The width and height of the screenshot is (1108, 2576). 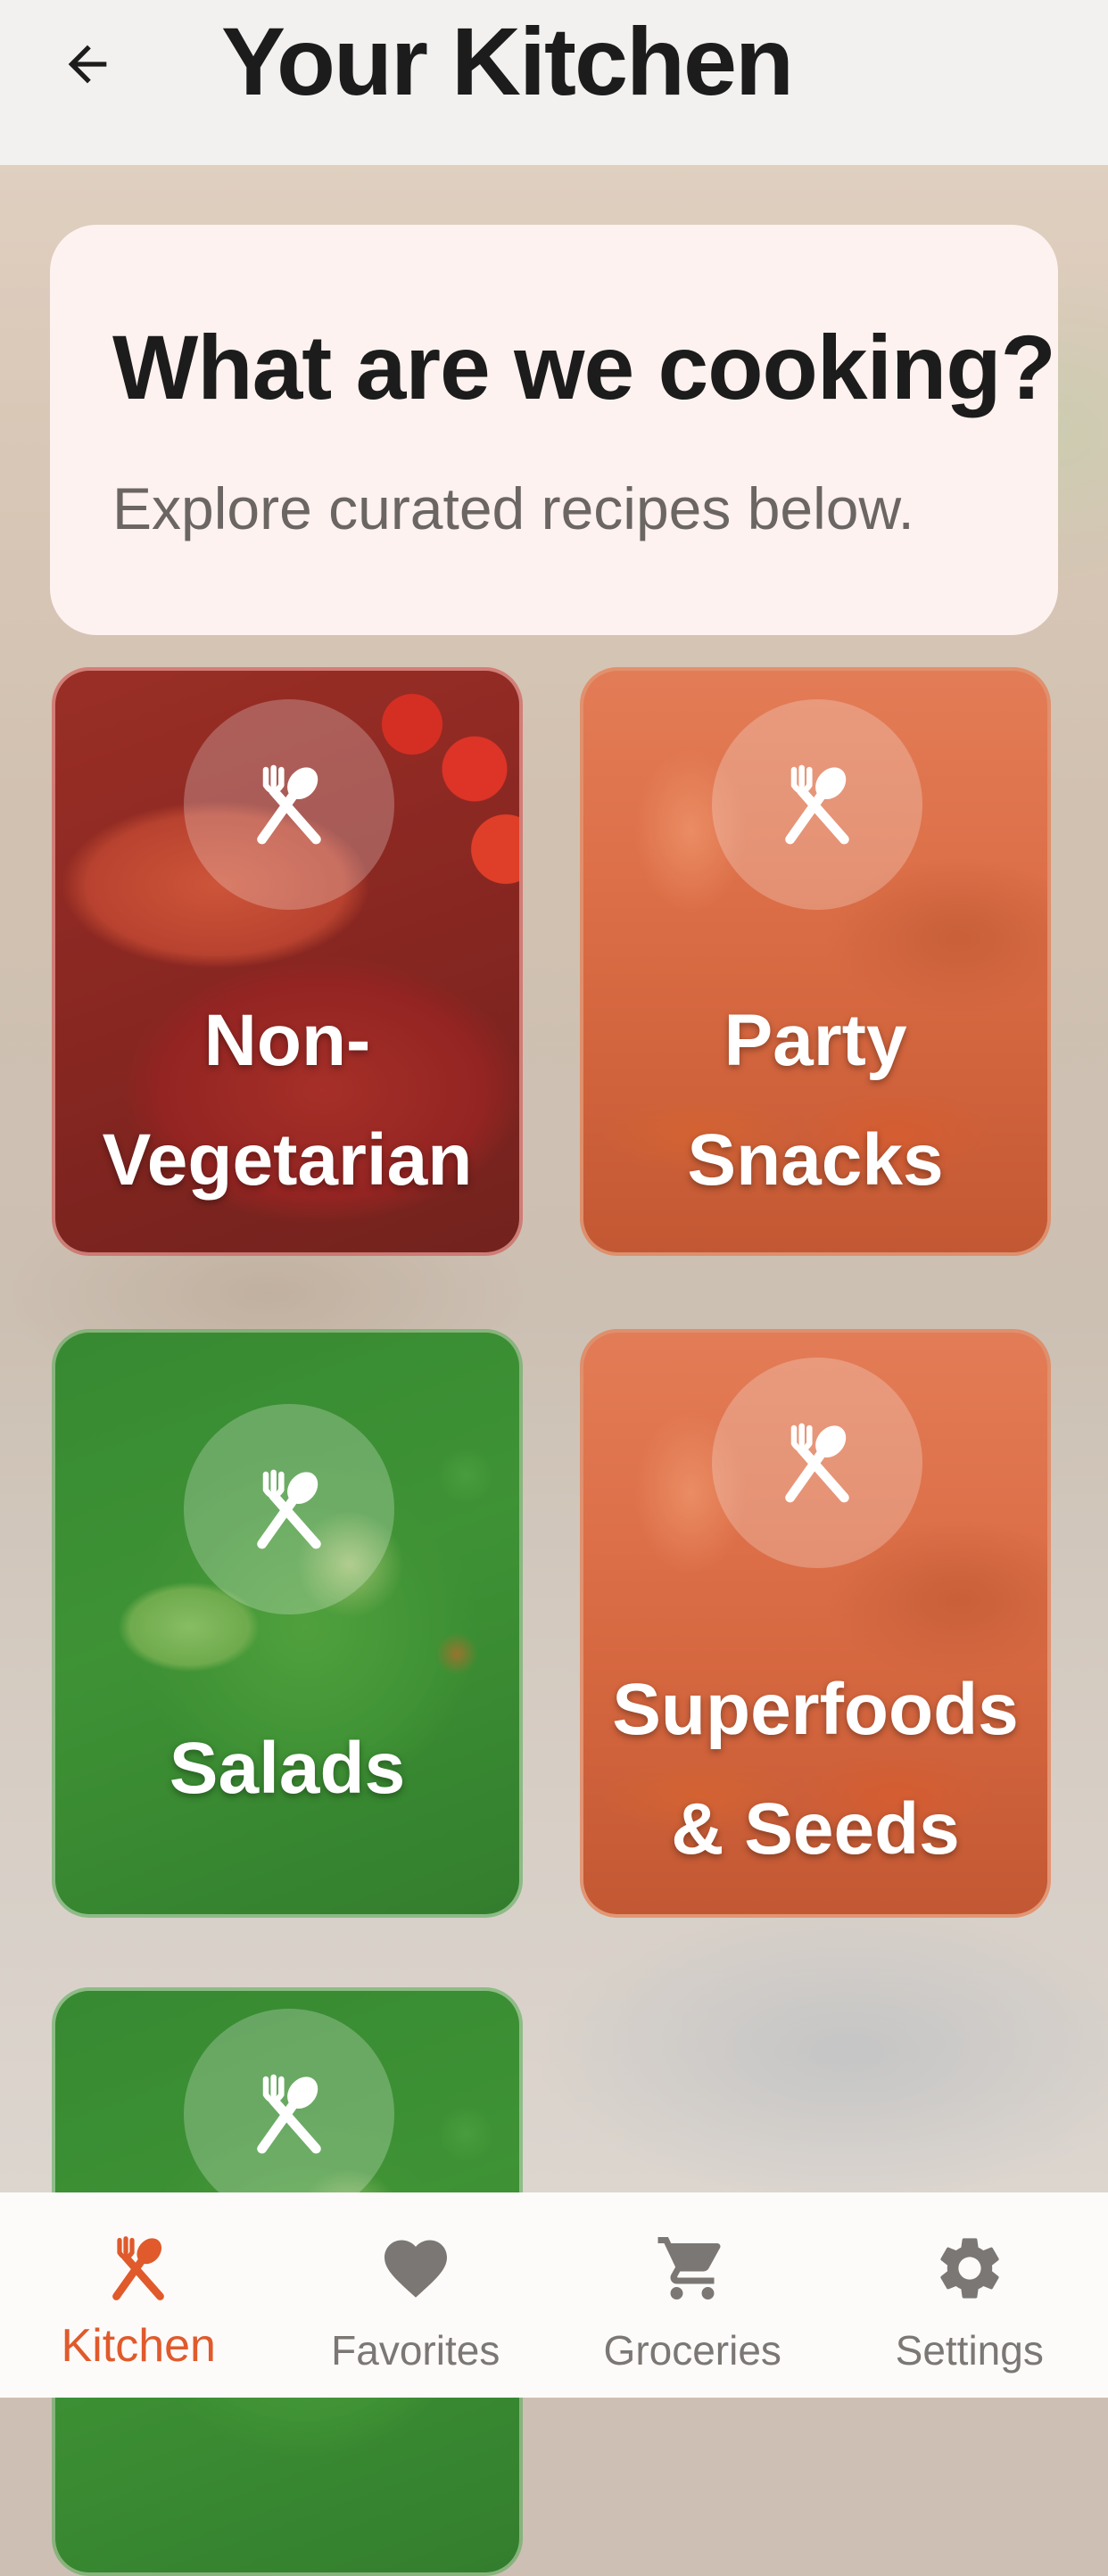 What do you see at coordinates (138, 2346) in the screenshot?
I see `nav-label: Kitchen` at bounding box center [138, 2346].